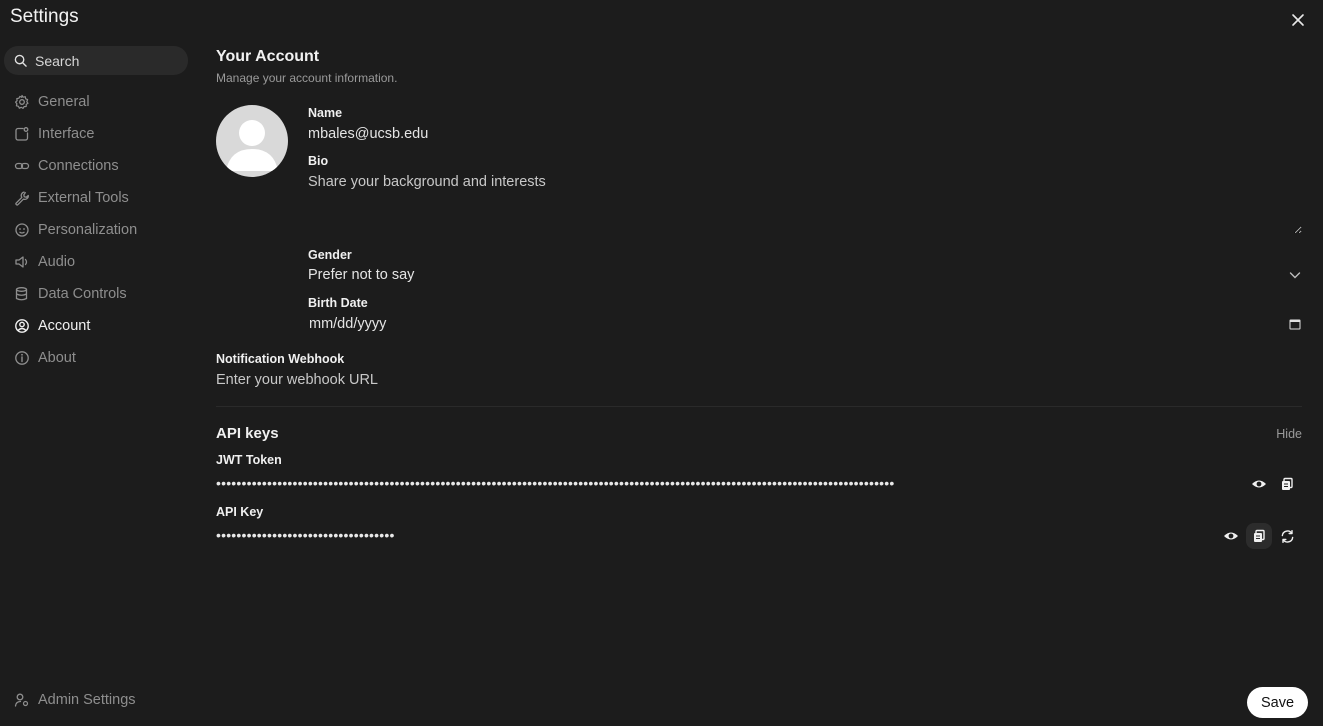  What do you see at coordinates (78, 166) in the screenshot?
I see `sidebar-item-label: Connections` at bounding box center [78, 166].